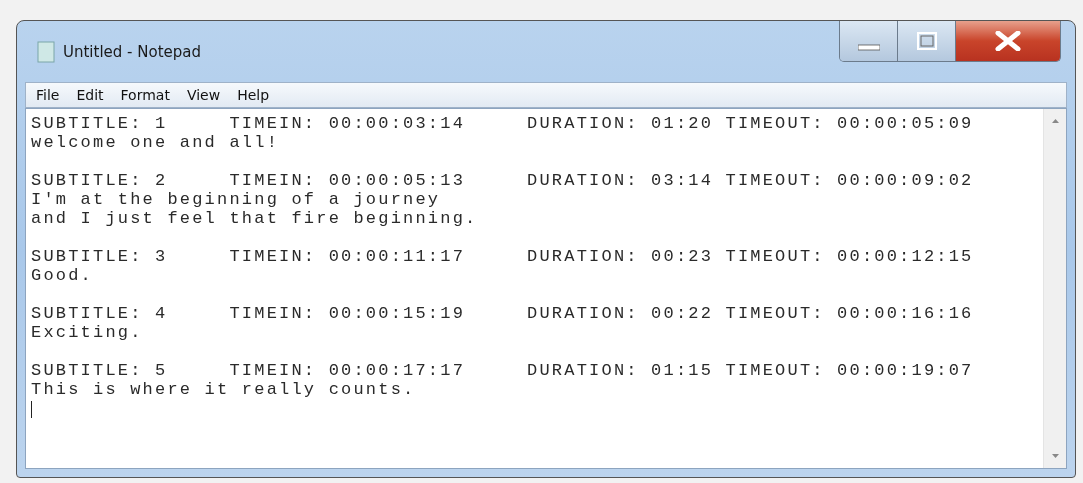 The height and width of the screenshot is (483, 1083). Describe the element at coordinates (62, 275) in the screenshot. I see `text-line: Good.` at that location.